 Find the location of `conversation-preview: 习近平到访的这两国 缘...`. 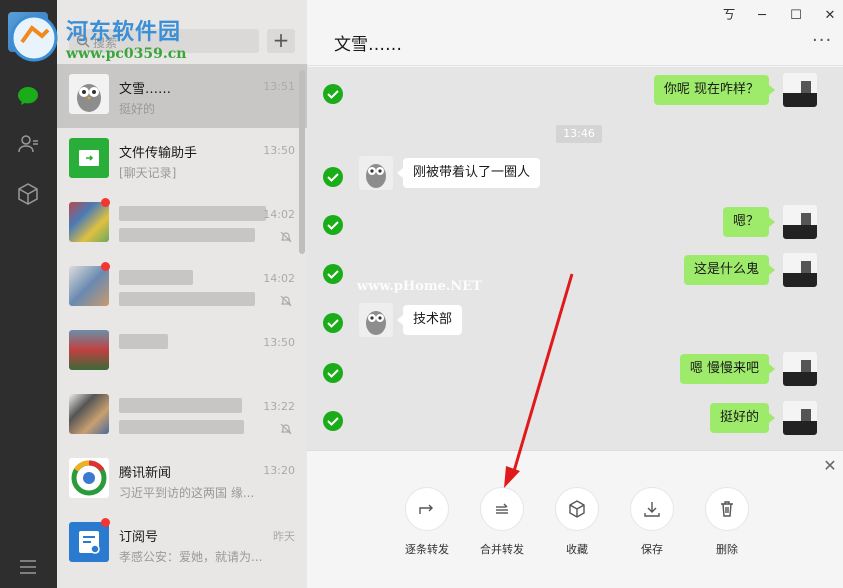

conversation-preview: 习近平到访的这两国 缘... is located at coordinates (187, 493).